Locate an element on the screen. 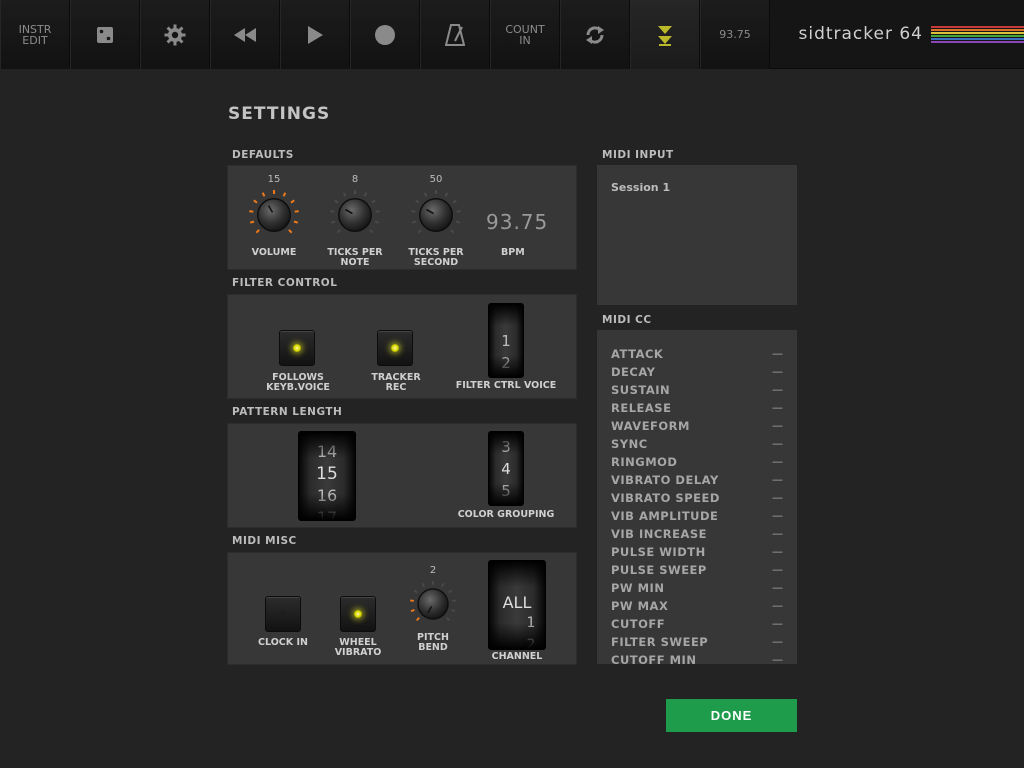 Image resolution: width=1024 pixels, height=768 pixels. section-label-filter-control: FILTER CONTROL is located at coordinates (285, 283).